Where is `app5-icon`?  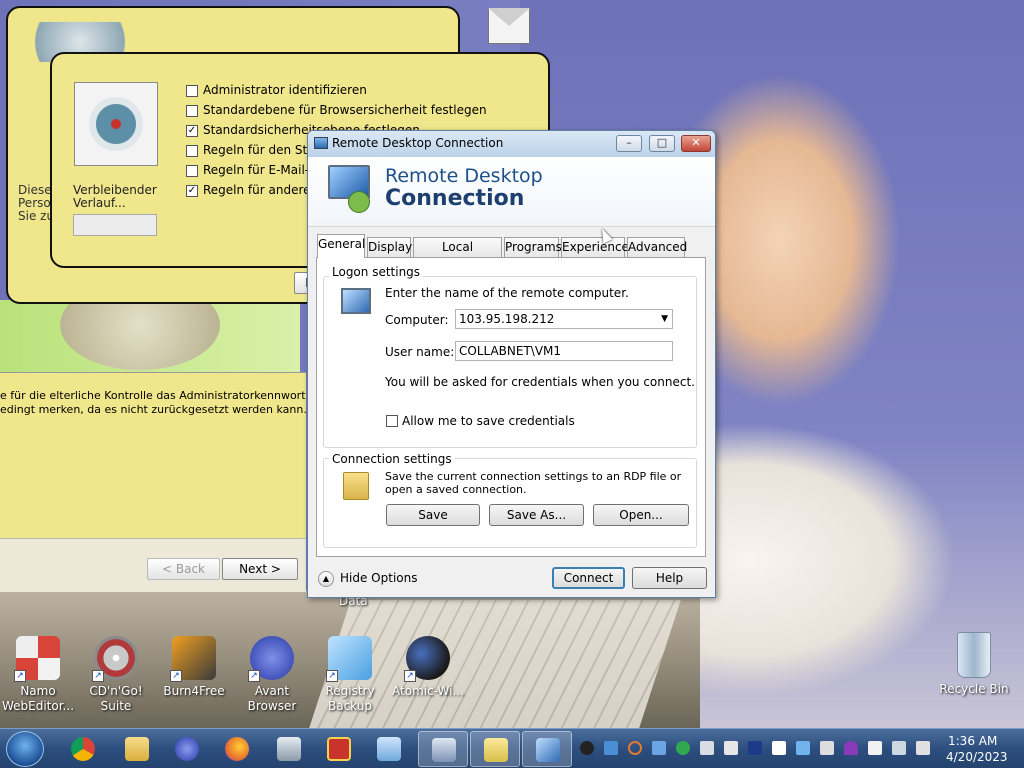
app5-icon is located at coordinates (289, 749).